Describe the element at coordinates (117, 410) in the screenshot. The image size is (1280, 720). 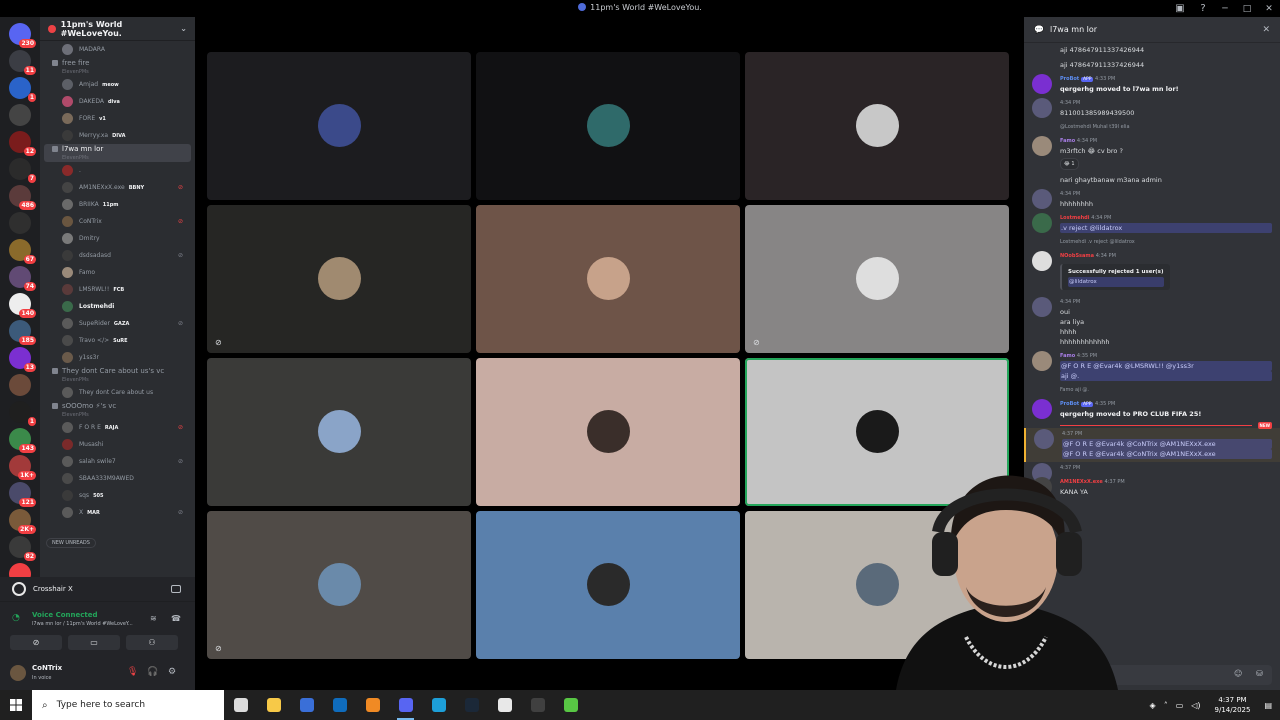
I see `voice-channel: sOOOmo ⚡'s vc ElevenPMs` at that location.